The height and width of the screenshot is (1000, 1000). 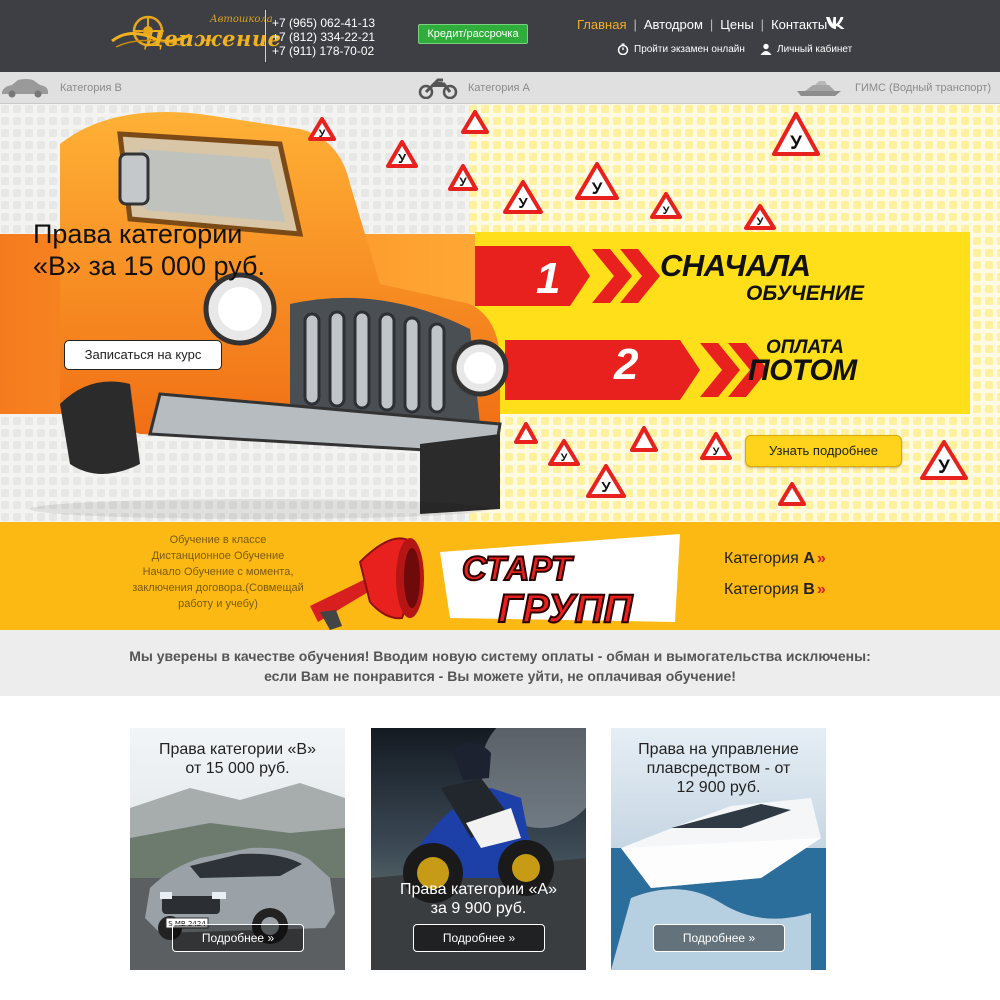 What do you see at coordinates (149, 266) in the screenshot?
I see `hero-title-line: «В» за 15 000 руб.` at bounding box center [149, 266].